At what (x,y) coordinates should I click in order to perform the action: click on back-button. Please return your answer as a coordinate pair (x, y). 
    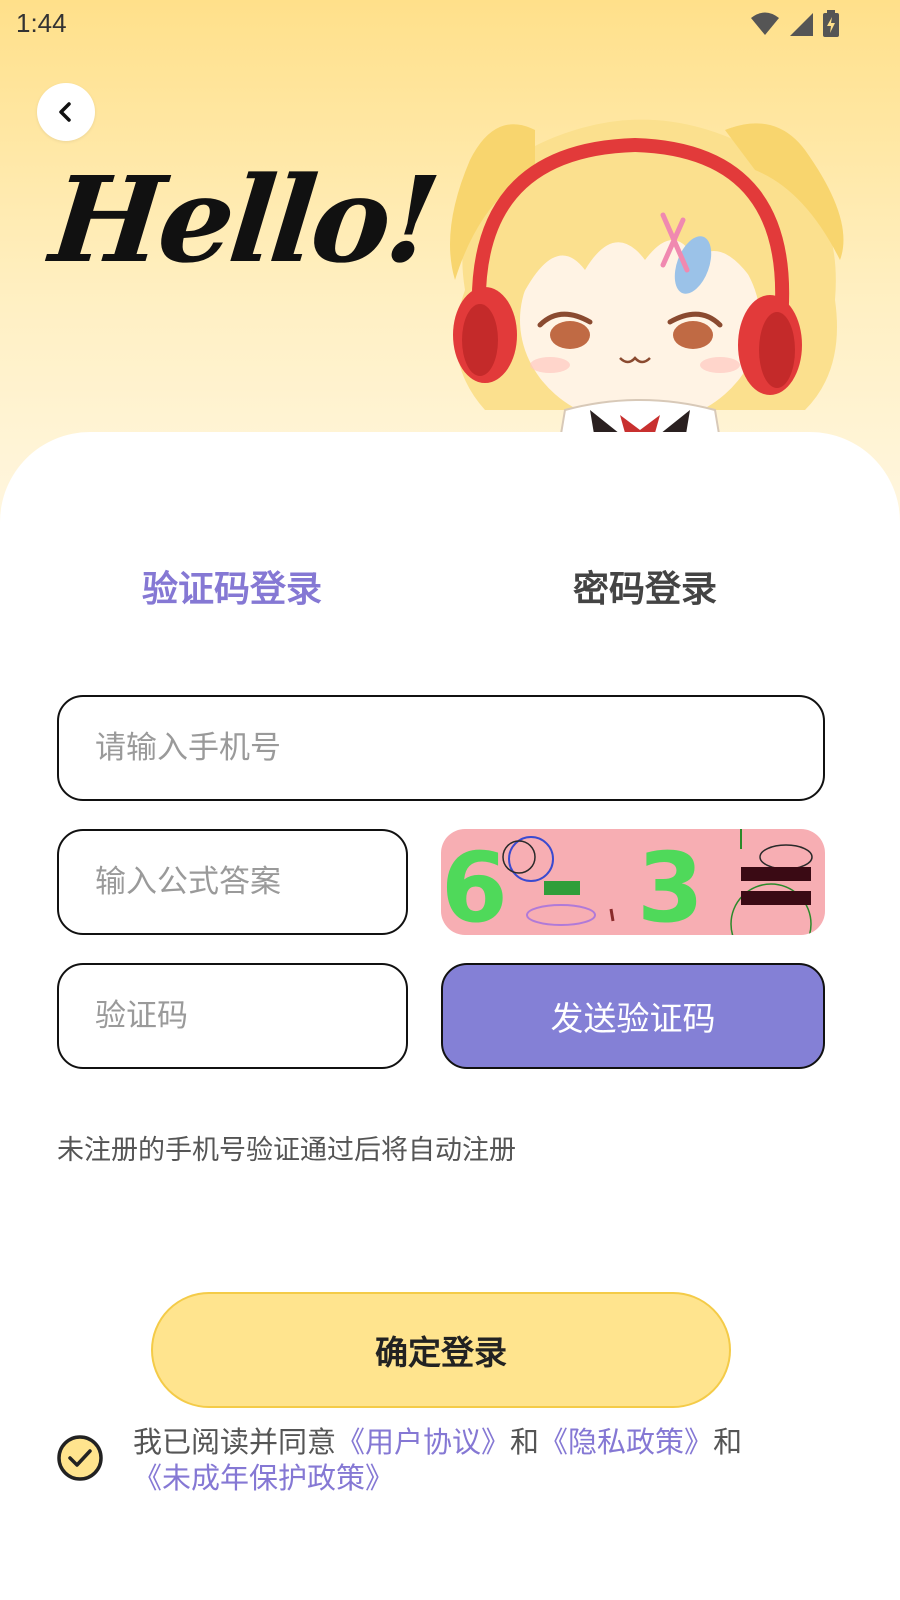
    Looking at the image, I should click on (66, 112).